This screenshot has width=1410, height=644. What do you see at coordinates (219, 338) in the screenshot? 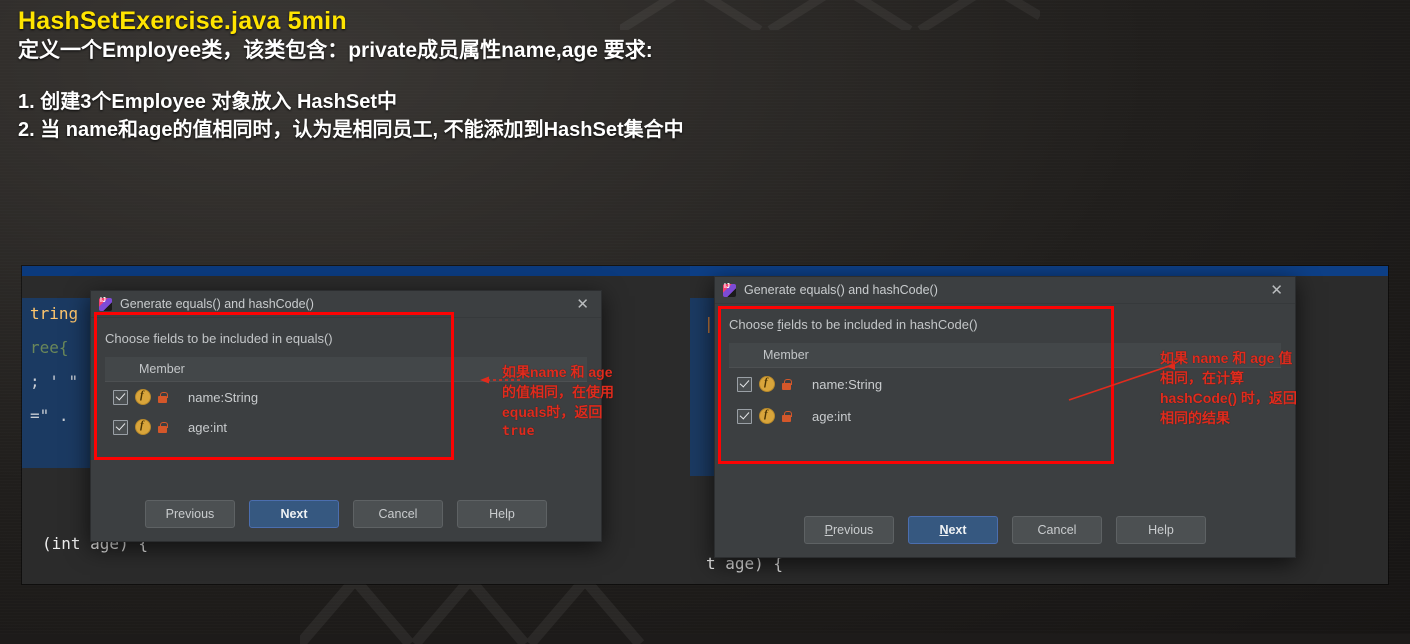
I see `dialog-prompt: Choose fields to be included in equals()` at bounding box center [219, 338].